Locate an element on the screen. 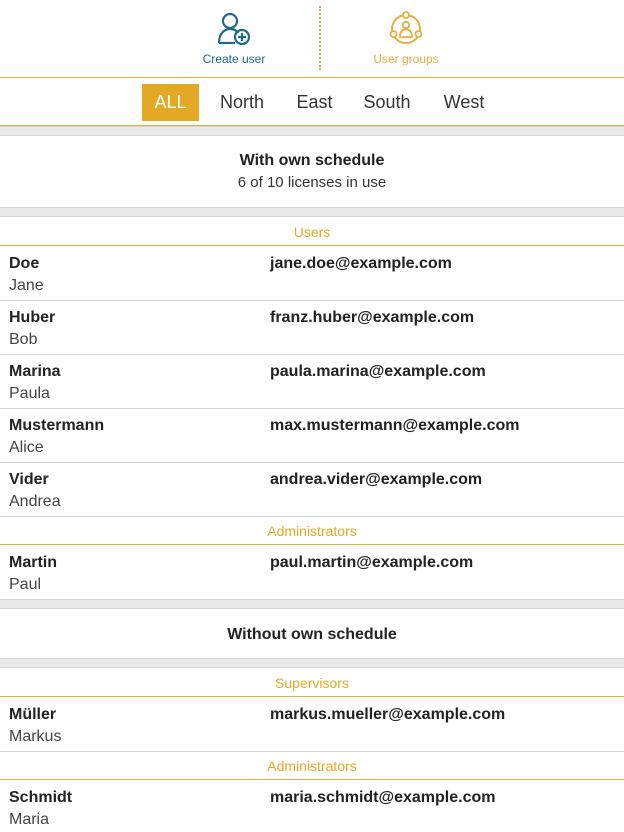 The height and width of the screenshot is (832, 624). user-last-name: Vider is located at coordinates (29, 479).